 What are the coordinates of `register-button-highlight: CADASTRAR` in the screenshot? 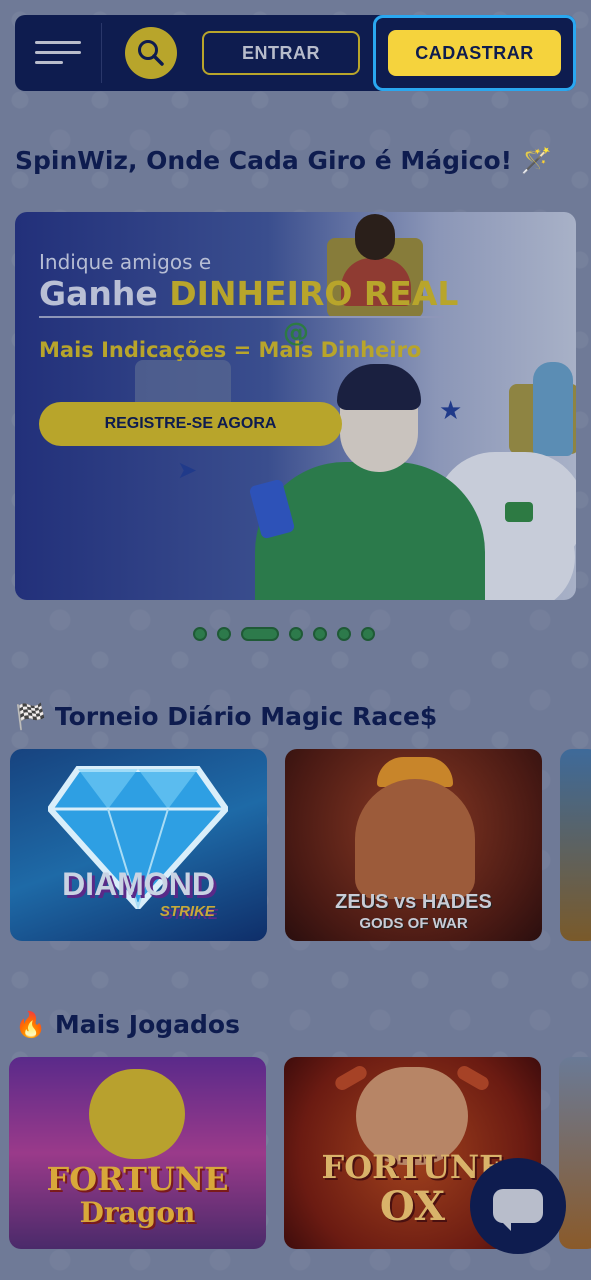 It's located at (474, 53).